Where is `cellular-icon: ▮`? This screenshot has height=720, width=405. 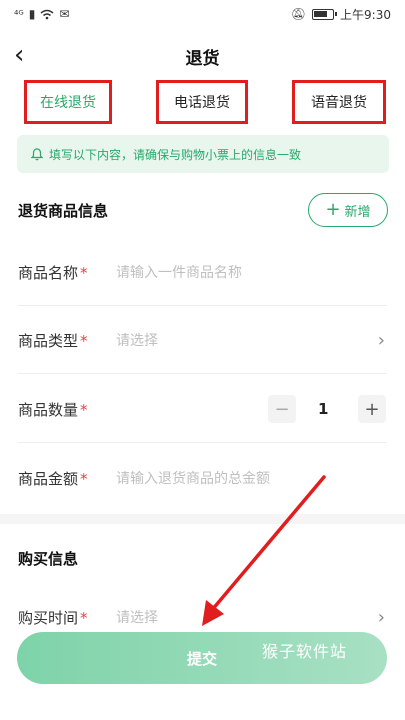
cellular-icon: ▮ is located at coordinates (32, 14).